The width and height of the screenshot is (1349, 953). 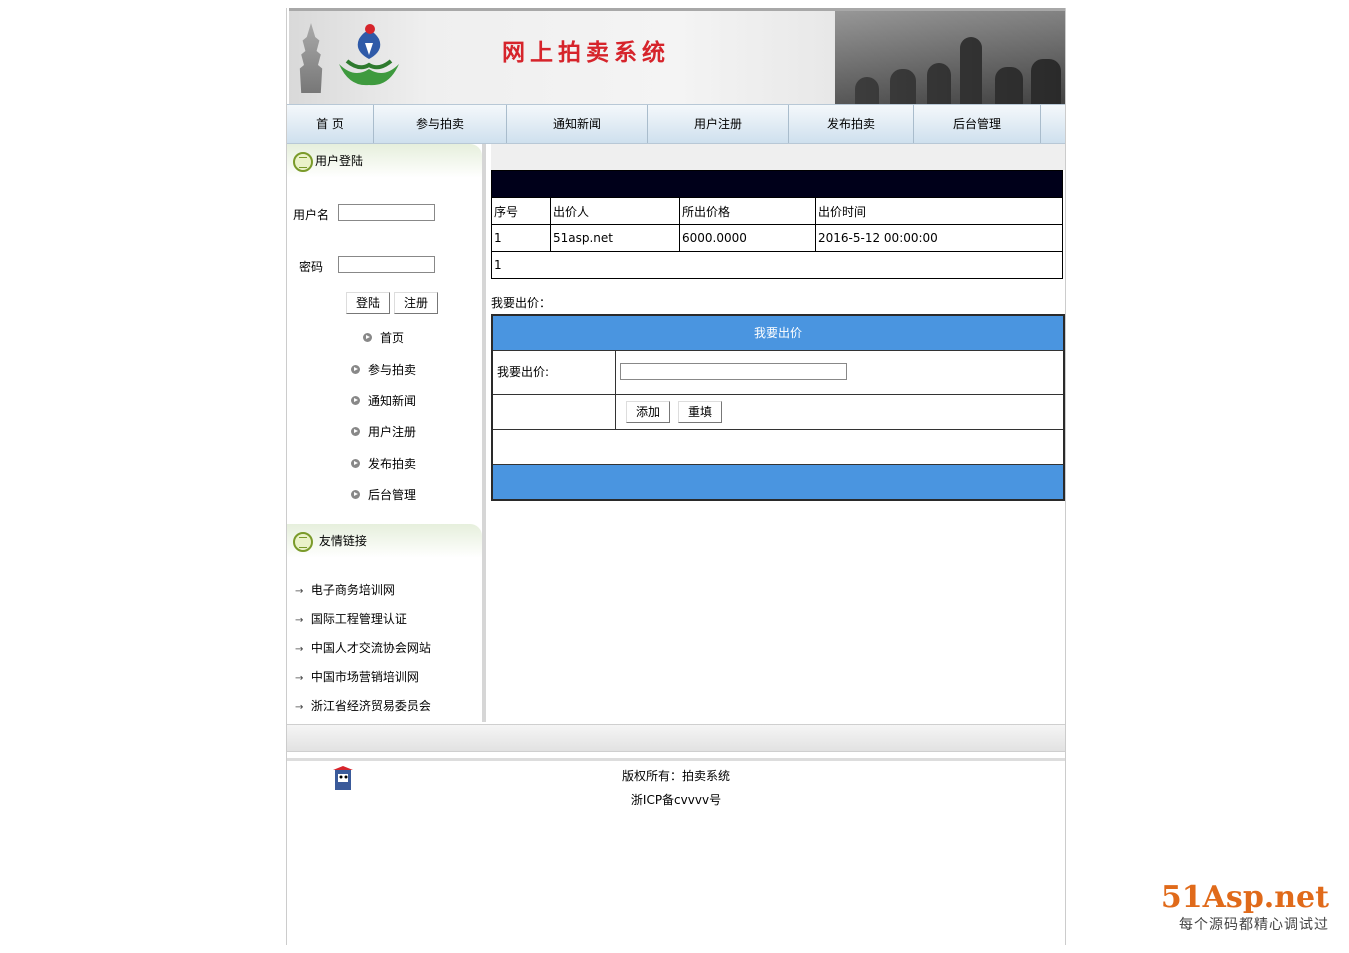 I want to click on password-label: 密码, so click(x=311, y=267).